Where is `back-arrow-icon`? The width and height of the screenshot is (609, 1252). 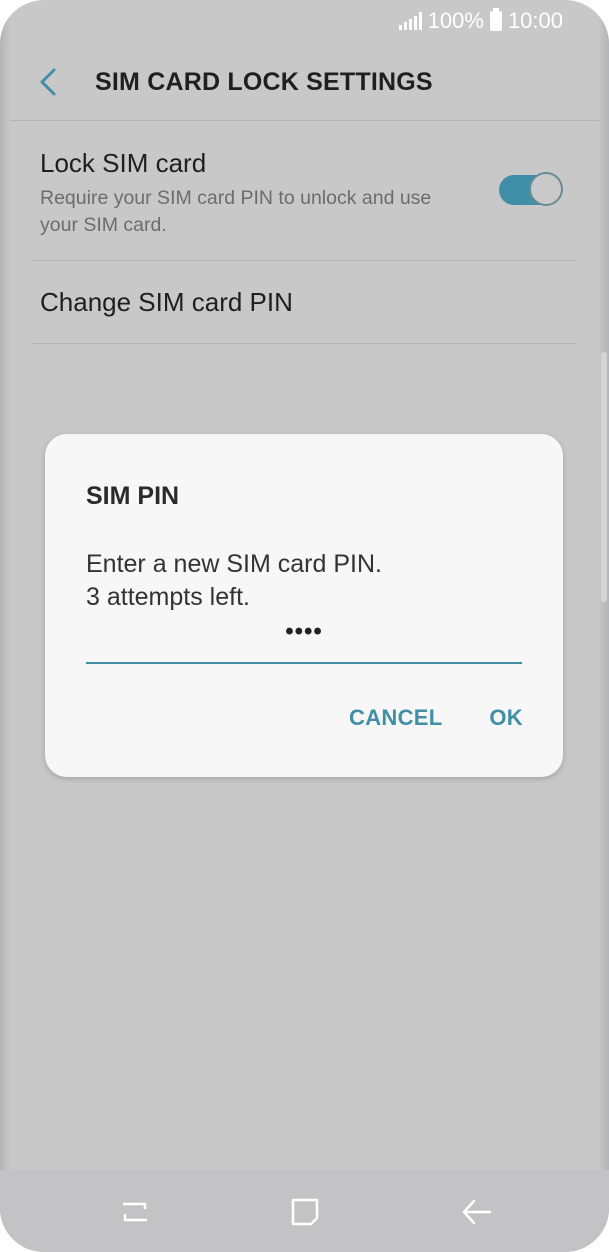 back-arrow-icon is located at coordinates (477, 1212).